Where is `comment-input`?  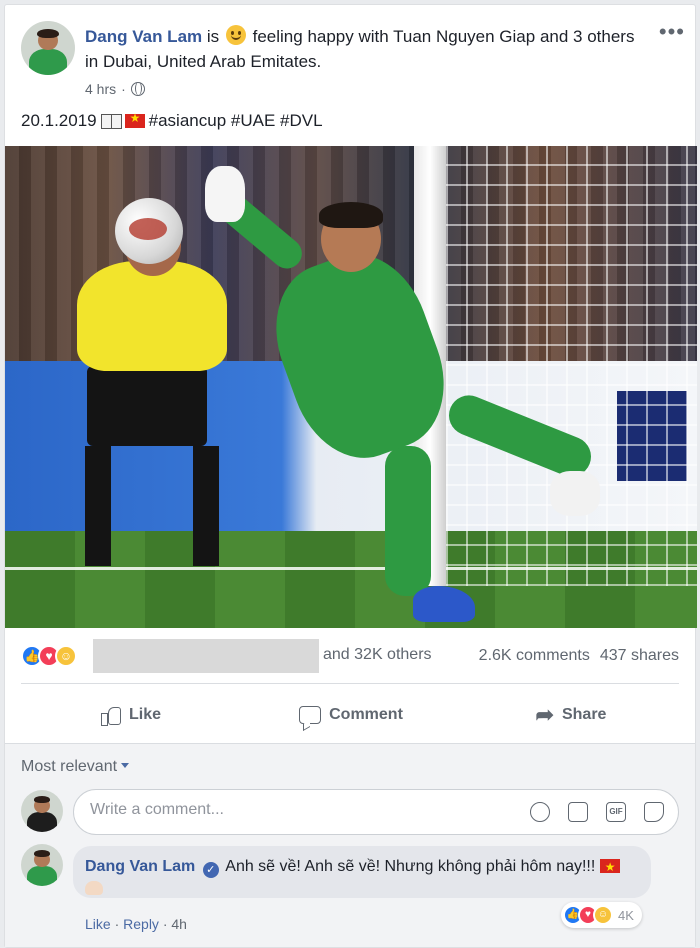
comment-input is located at coordinates (300, 810).